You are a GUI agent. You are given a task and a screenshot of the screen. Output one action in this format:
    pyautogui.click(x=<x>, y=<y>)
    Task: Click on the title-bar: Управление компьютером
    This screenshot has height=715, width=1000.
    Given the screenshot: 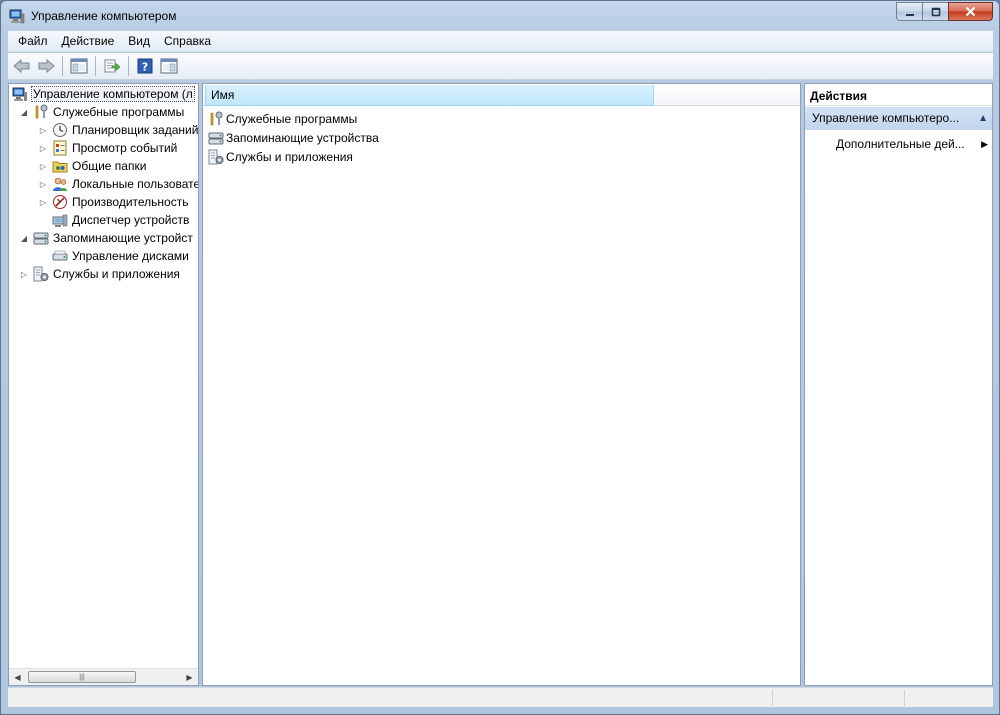 What is the action you would take?
    pyautogui.click(x=500, y=16)
    